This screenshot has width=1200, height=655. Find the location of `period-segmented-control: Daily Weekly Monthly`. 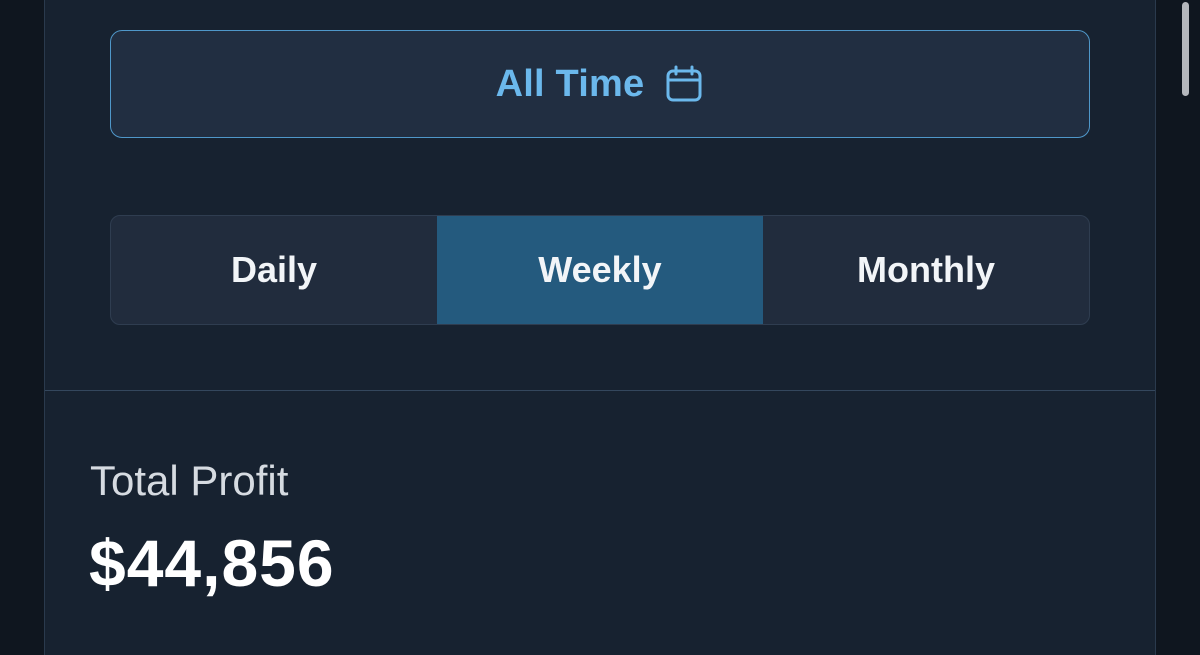

period-segmented-control: Daily Weekly Monthly is located at coordinates (600, 270).